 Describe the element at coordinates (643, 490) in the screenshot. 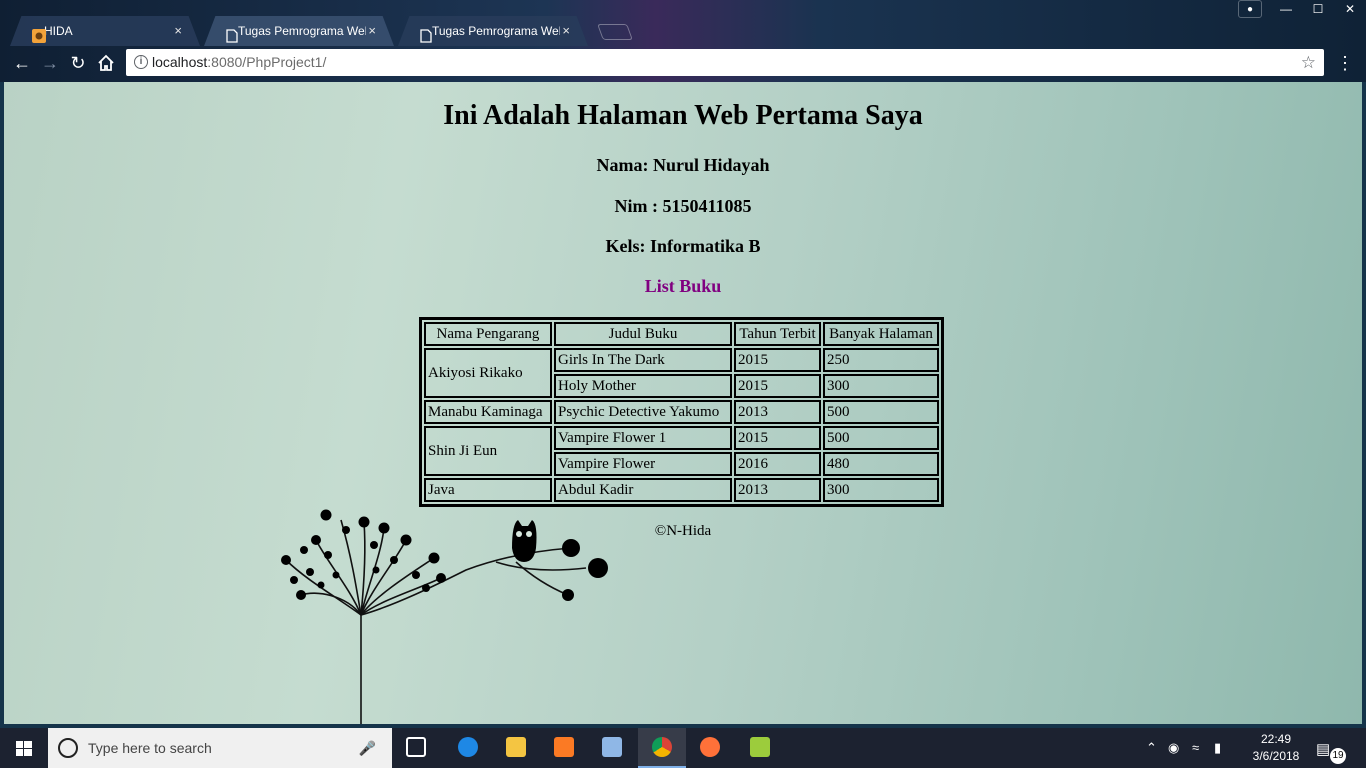

I see `title-cell: Abdul Kadir` at that location.